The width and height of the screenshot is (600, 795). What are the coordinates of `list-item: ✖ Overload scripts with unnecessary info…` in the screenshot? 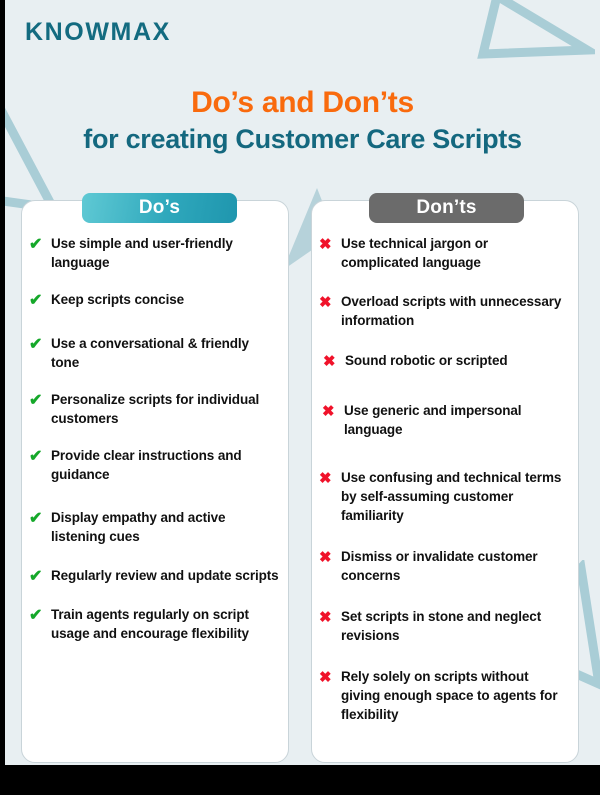 It's located at (444, 311).